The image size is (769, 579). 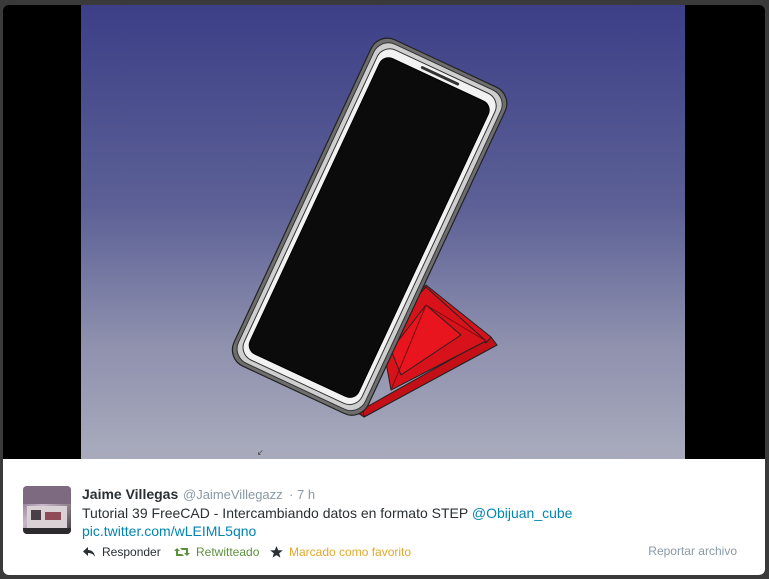 I want to click on star-icon, so click(x=276, y=552).